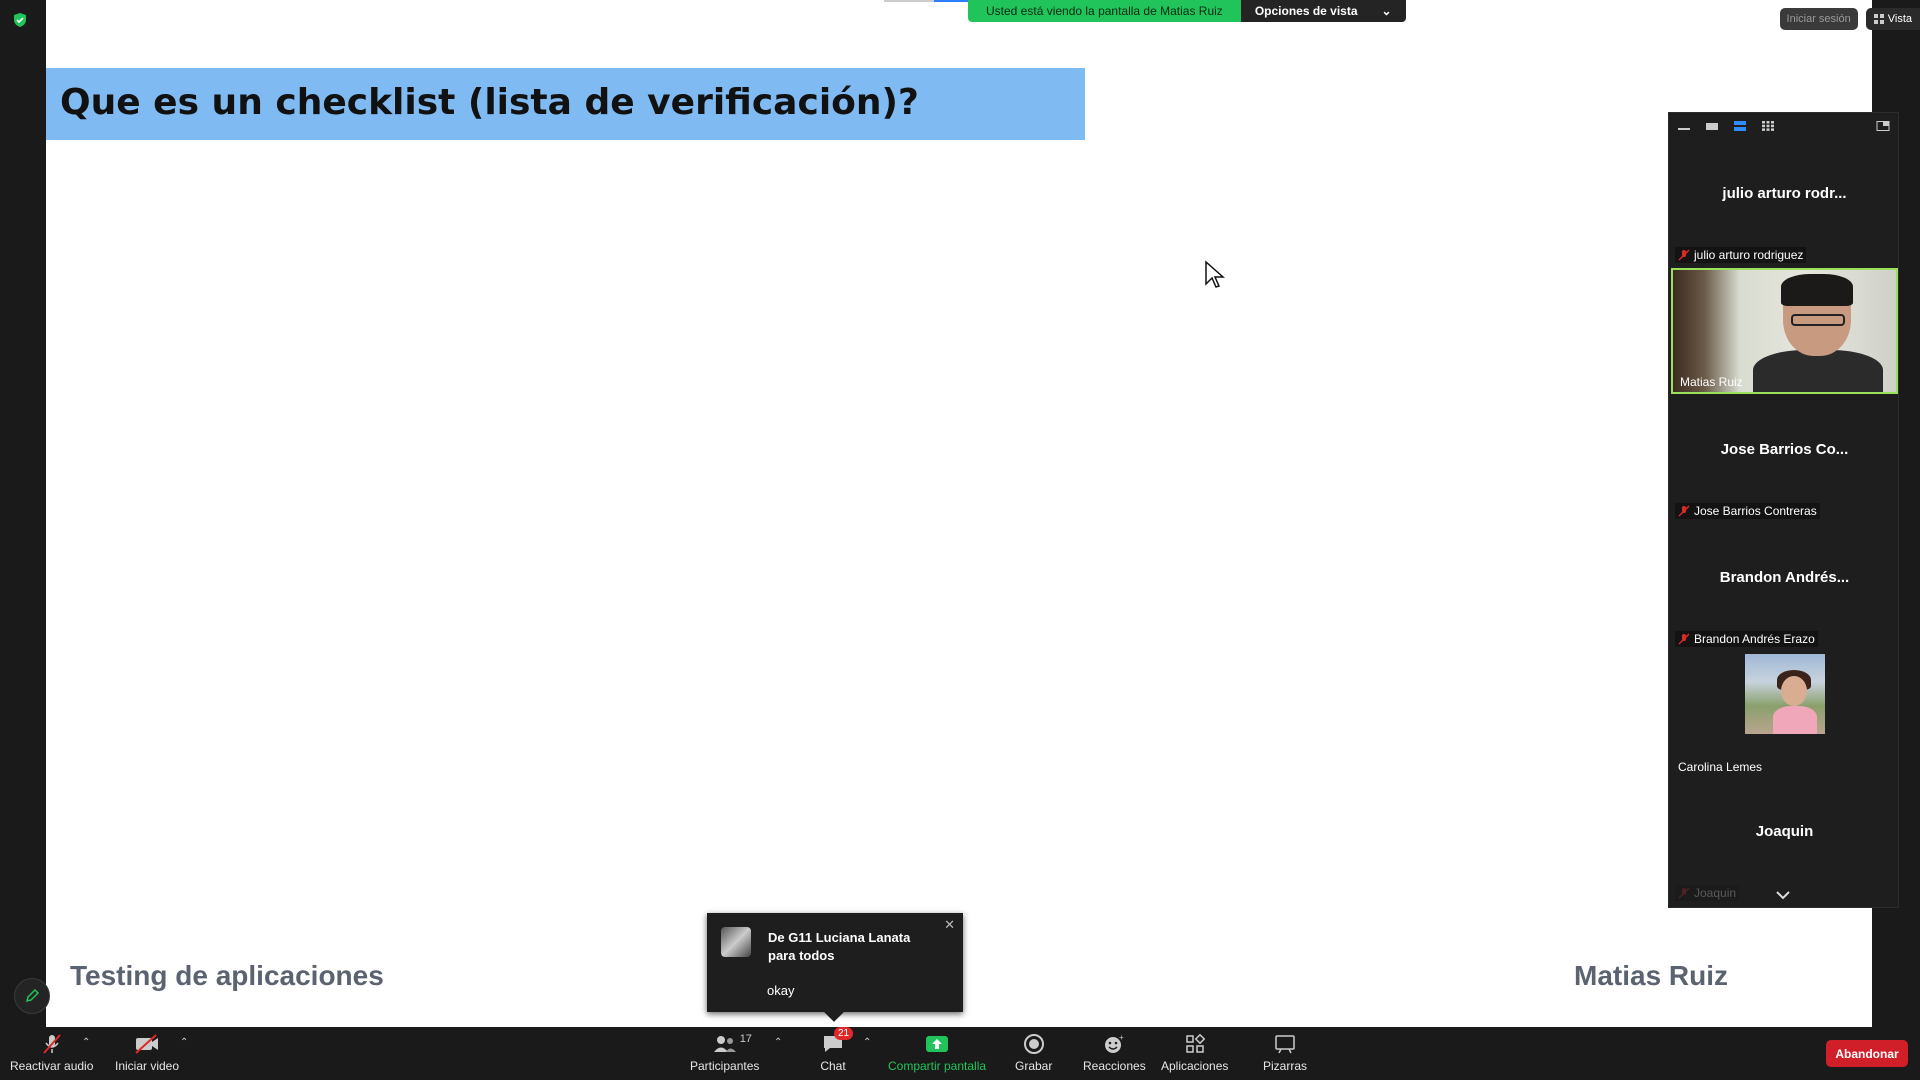 The image size is (1920, 1080). I want to click on pop-out-icon, so click(1883, 126).